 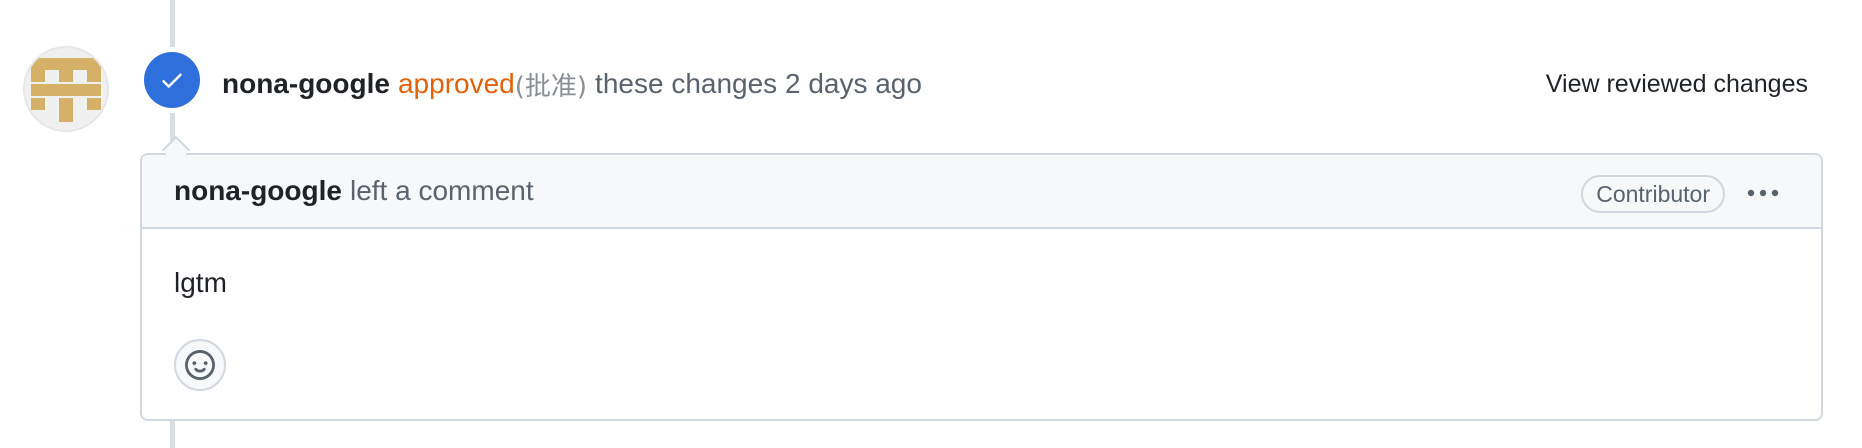 I want to click on approved-badge, so click(x=172, y=80).